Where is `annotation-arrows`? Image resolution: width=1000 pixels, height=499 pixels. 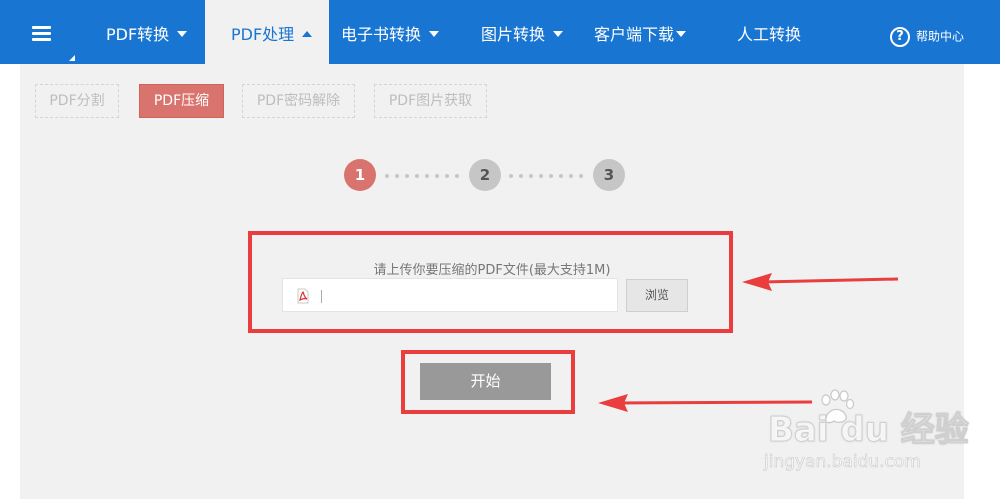
annotation-arrows is located at coordinates (748, 342).